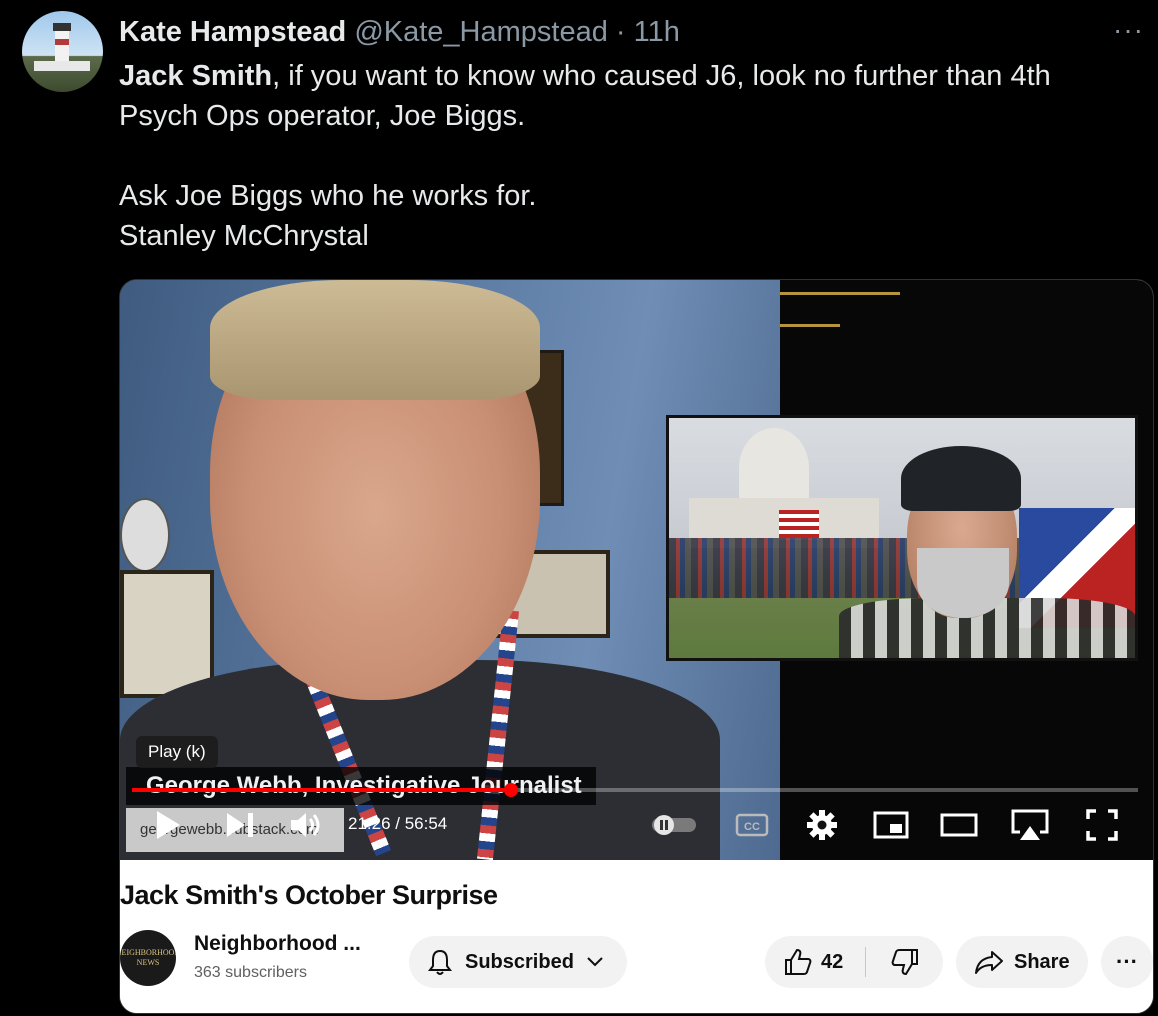 Image resolution: width=1158 pixels, height=1016 pixels. I want to click on play-icon, so click(168, 825).